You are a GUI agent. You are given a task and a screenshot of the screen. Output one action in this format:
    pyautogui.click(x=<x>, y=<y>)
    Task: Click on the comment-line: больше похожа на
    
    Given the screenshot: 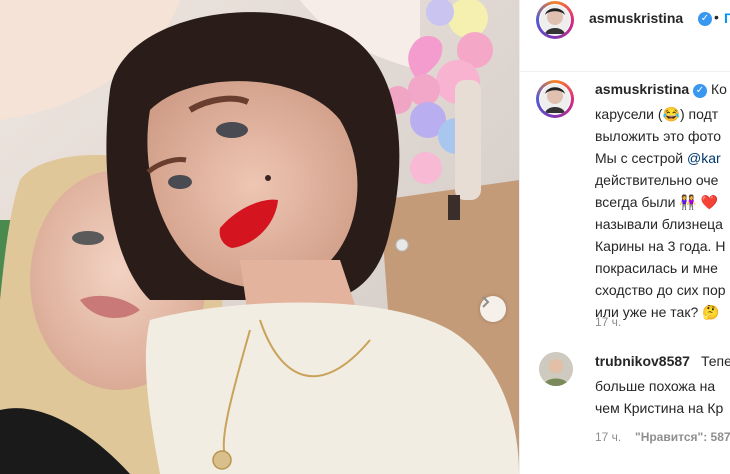 What is the action you would take?
    pyautogui.click(x=655, y=386)
    